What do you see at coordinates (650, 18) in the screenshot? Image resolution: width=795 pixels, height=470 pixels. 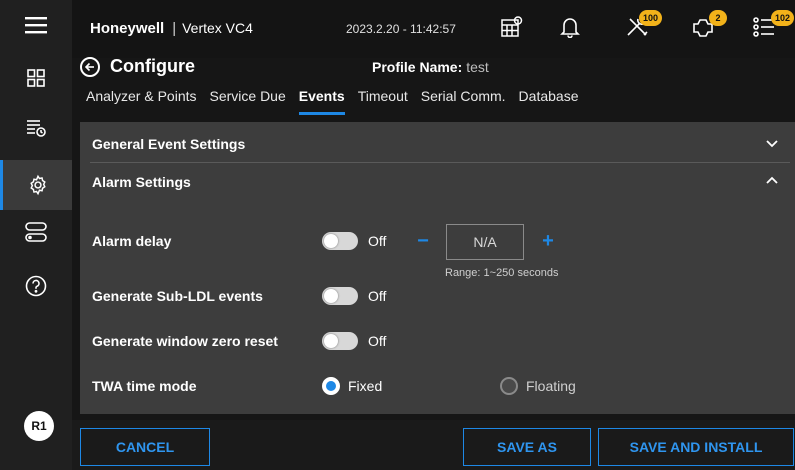 I see `tools-badge: 100` at bounding box center [650, 18].